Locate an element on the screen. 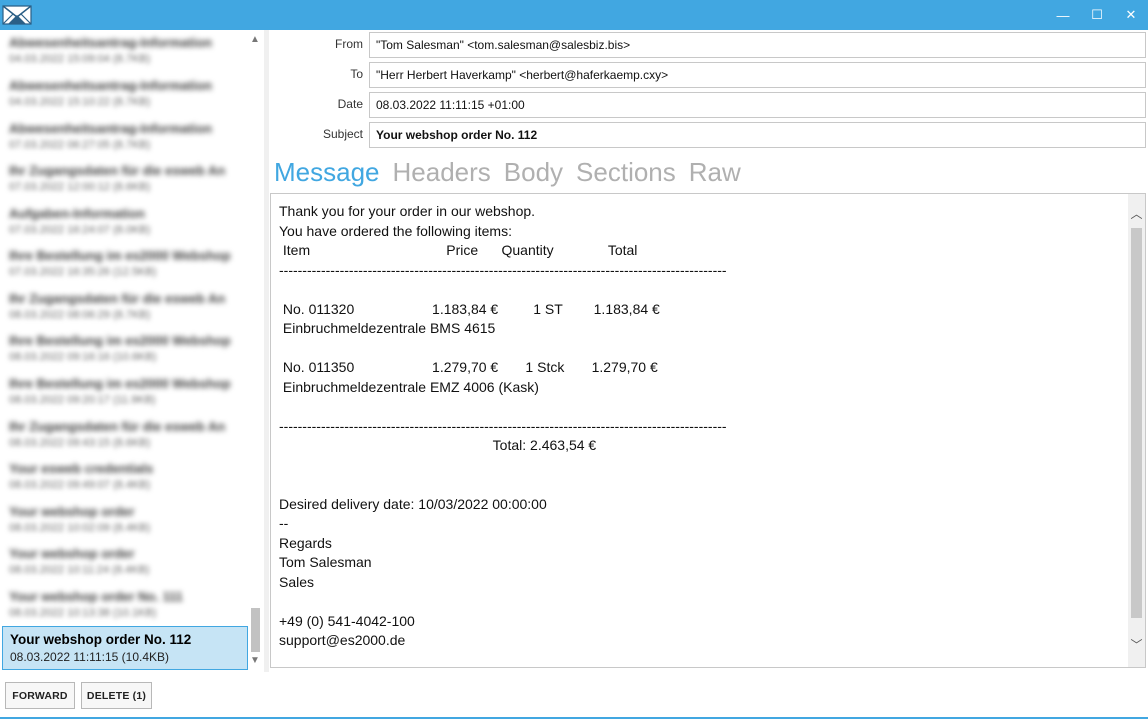  close-button: ✕ is located at coordinates (1131, 15).